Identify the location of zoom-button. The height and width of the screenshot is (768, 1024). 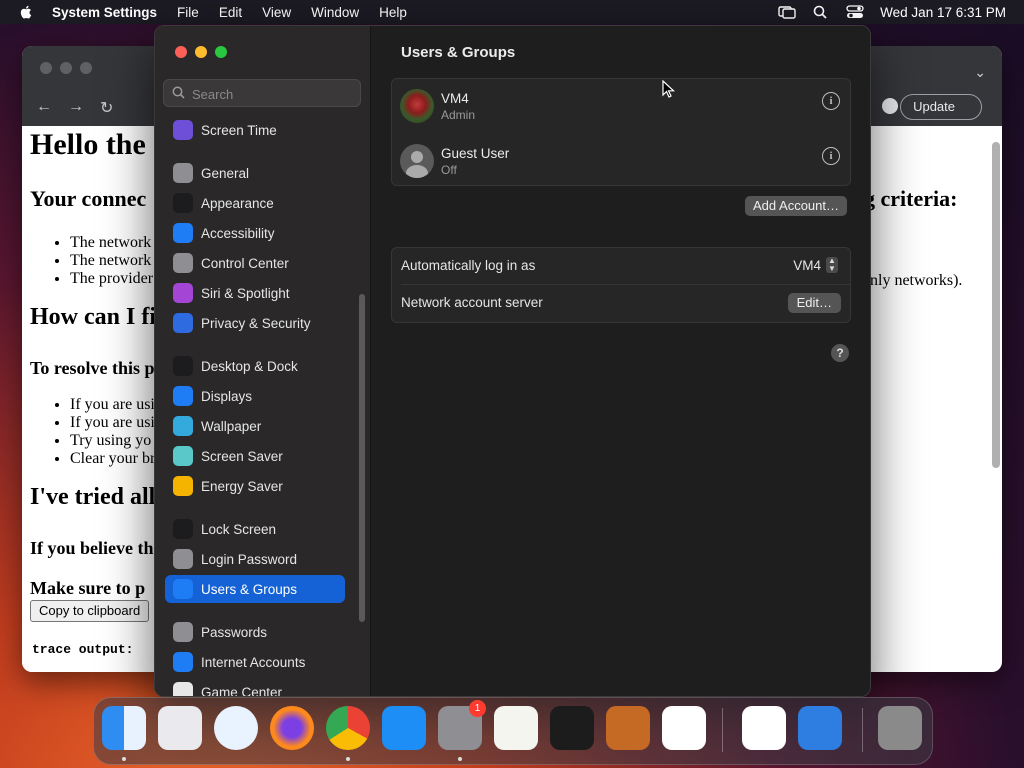
(221, 52).